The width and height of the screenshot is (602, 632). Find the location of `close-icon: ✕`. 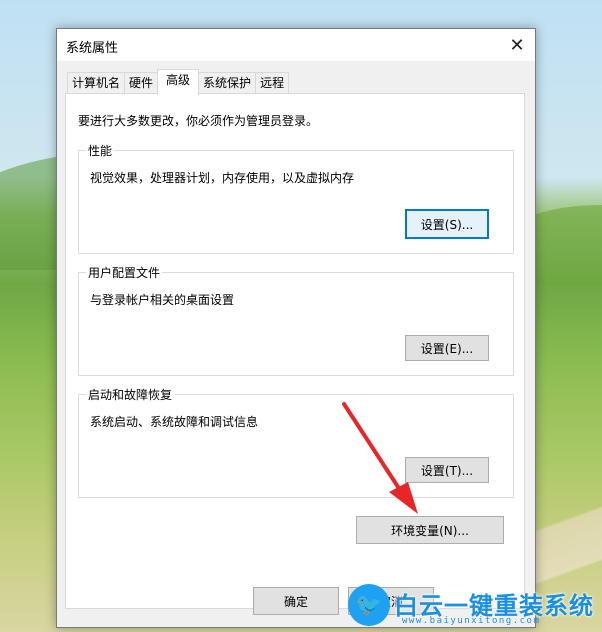

close-icon: ✕ is located at coordinates (517, 45).